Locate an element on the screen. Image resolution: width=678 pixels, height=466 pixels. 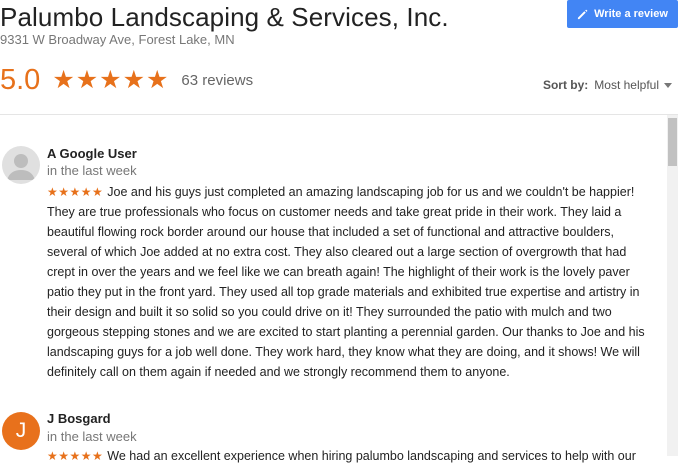
review-author: J Bosgard is located at coordinates (79, 418).